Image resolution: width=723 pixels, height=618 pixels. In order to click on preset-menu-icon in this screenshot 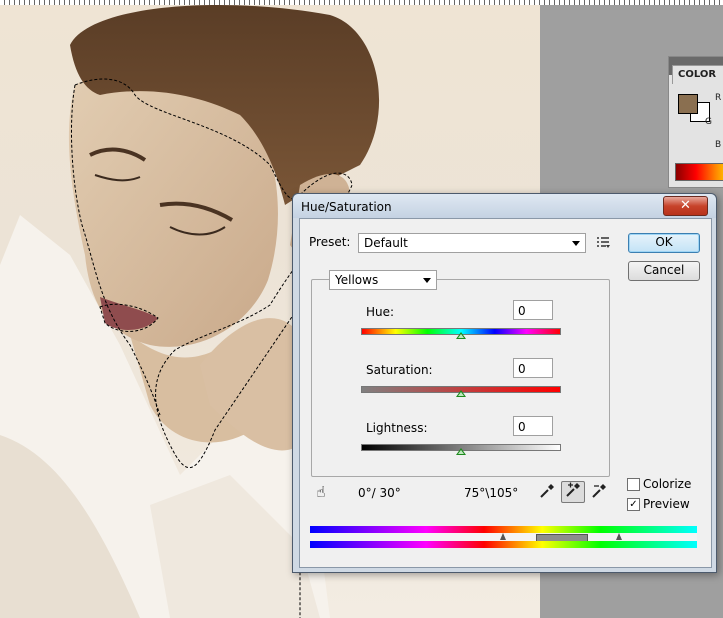, I will do `click(603, 242)`.